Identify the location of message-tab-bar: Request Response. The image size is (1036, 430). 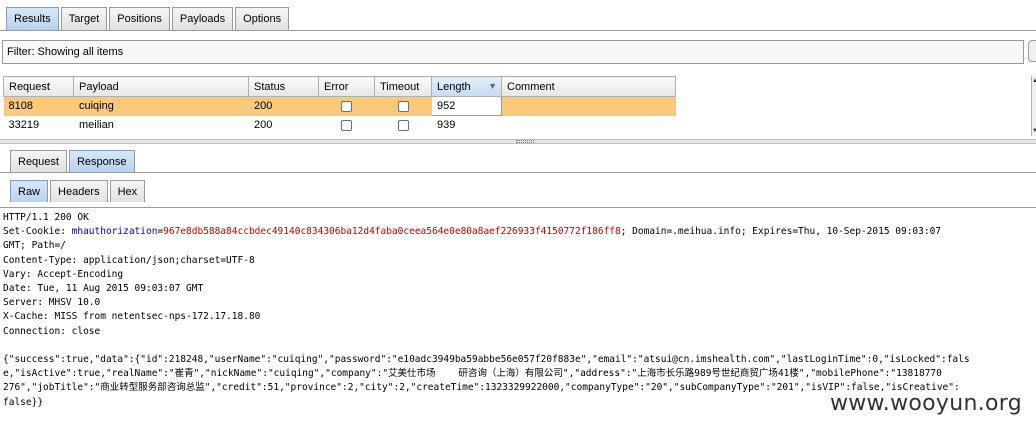
(73, 161).